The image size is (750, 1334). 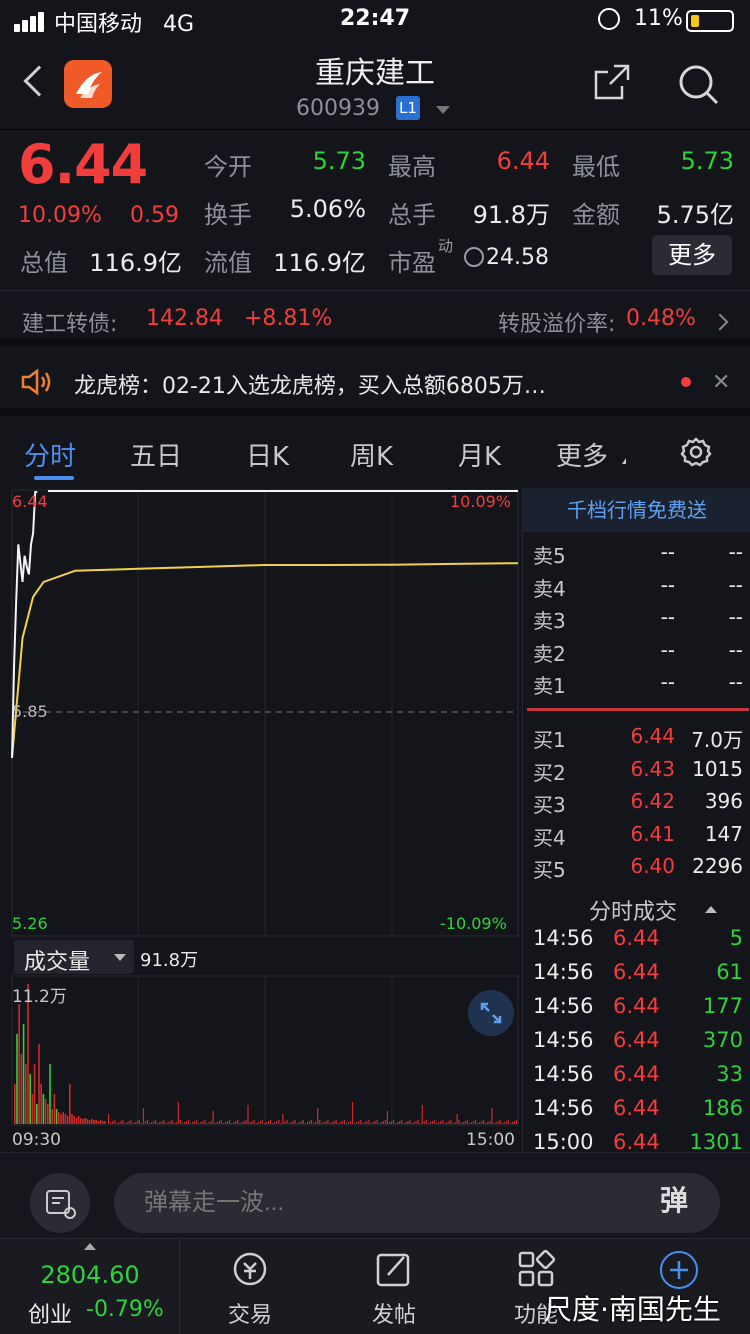 I want to click on ticks-title: 分时成交, so click(x=633, y=910).